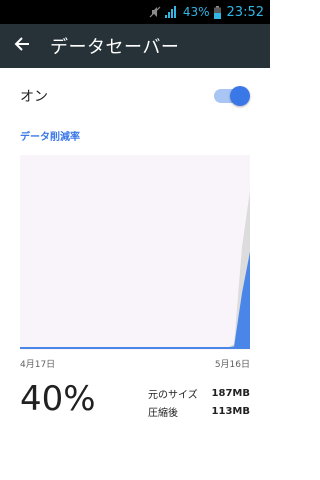  I want to click on back-button, so click(22, 46).